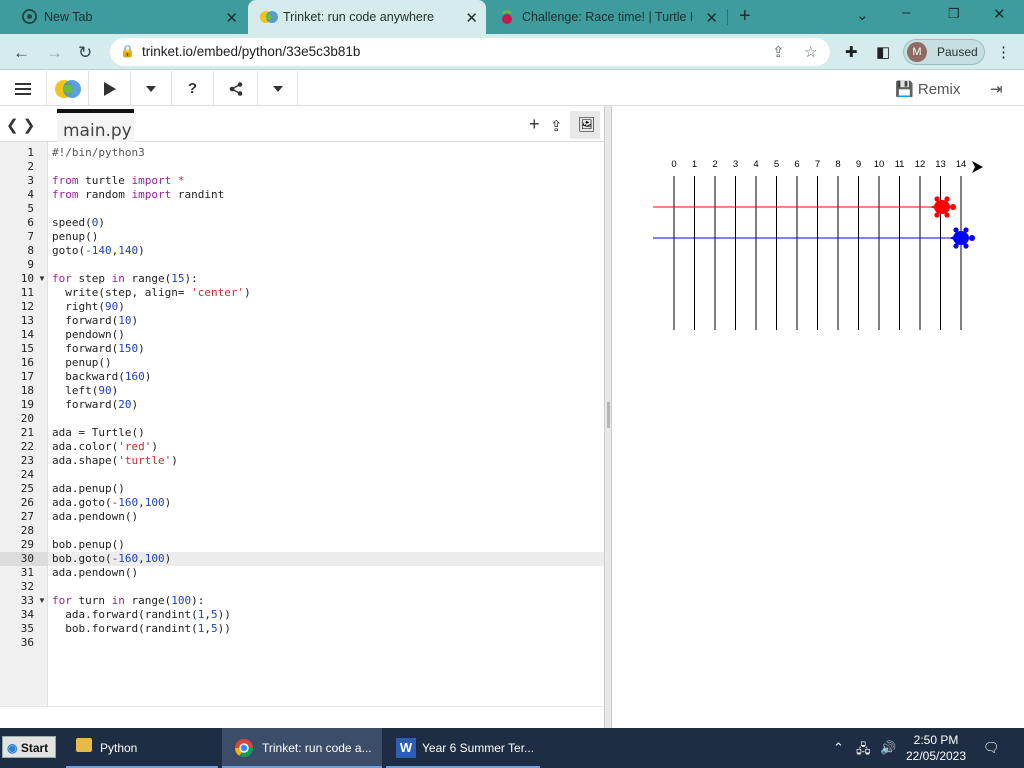 Image resolution: width=1024 pixels, height=768 pixels. I want to click on remix-label: Remix, so click(939, 89).